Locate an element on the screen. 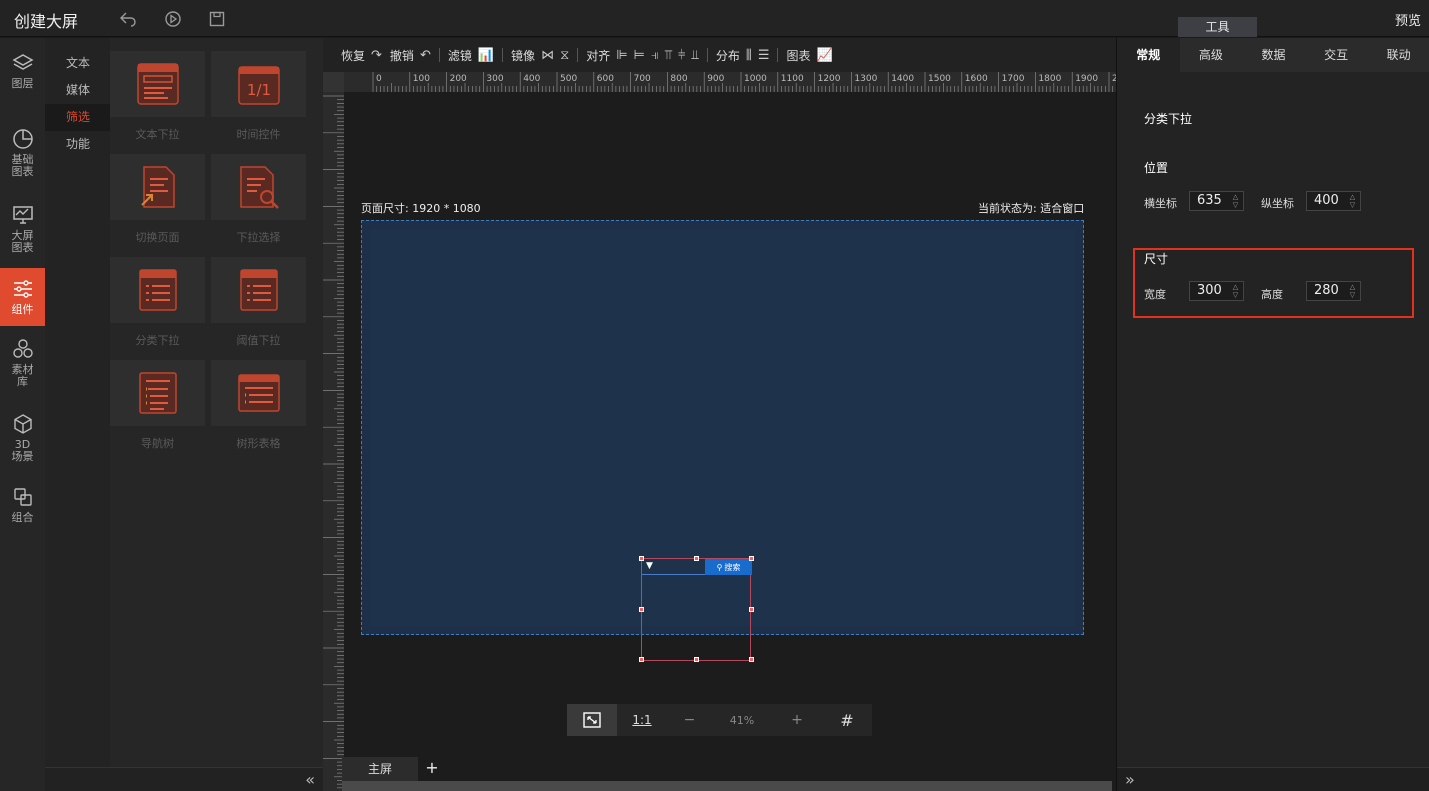  comp-label: 分类下拉 is located at coordinates (157, 340).